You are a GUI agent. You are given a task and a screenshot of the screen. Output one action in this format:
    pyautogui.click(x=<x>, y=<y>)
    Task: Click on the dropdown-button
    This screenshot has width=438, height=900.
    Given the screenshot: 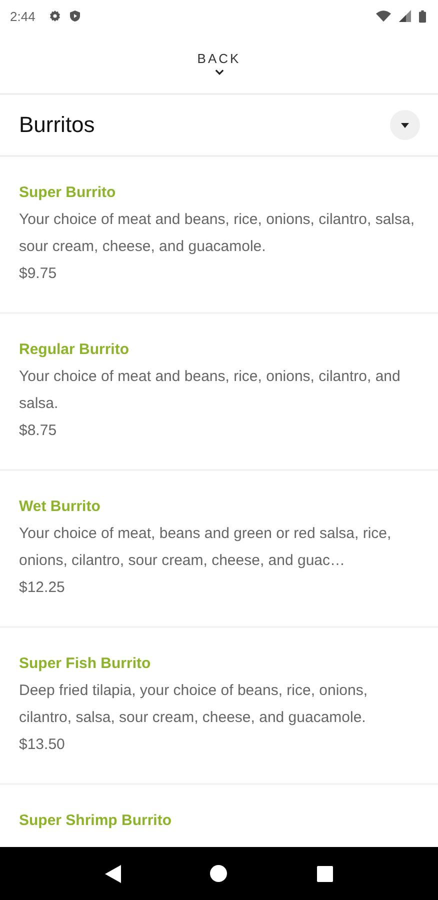 What is the action you would take?
    pyautogui.click(x=405, y=125)
    